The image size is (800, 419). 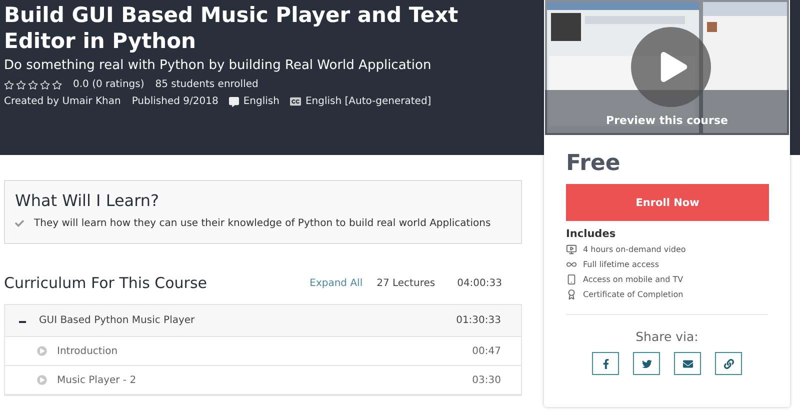 I want to click on lecture-duration: 03:30, so click(x=486, y=380).